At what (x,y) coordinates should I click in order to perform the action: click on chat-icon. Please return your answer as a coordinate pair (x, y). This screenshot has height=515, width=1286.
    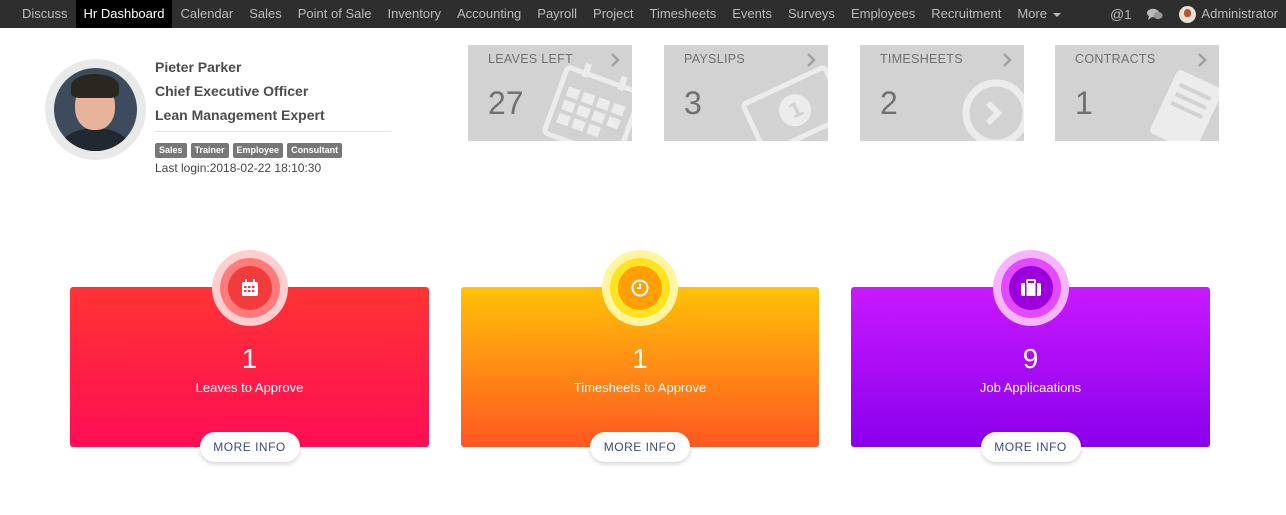
    Looking at the image, I should click on (1155, 14).